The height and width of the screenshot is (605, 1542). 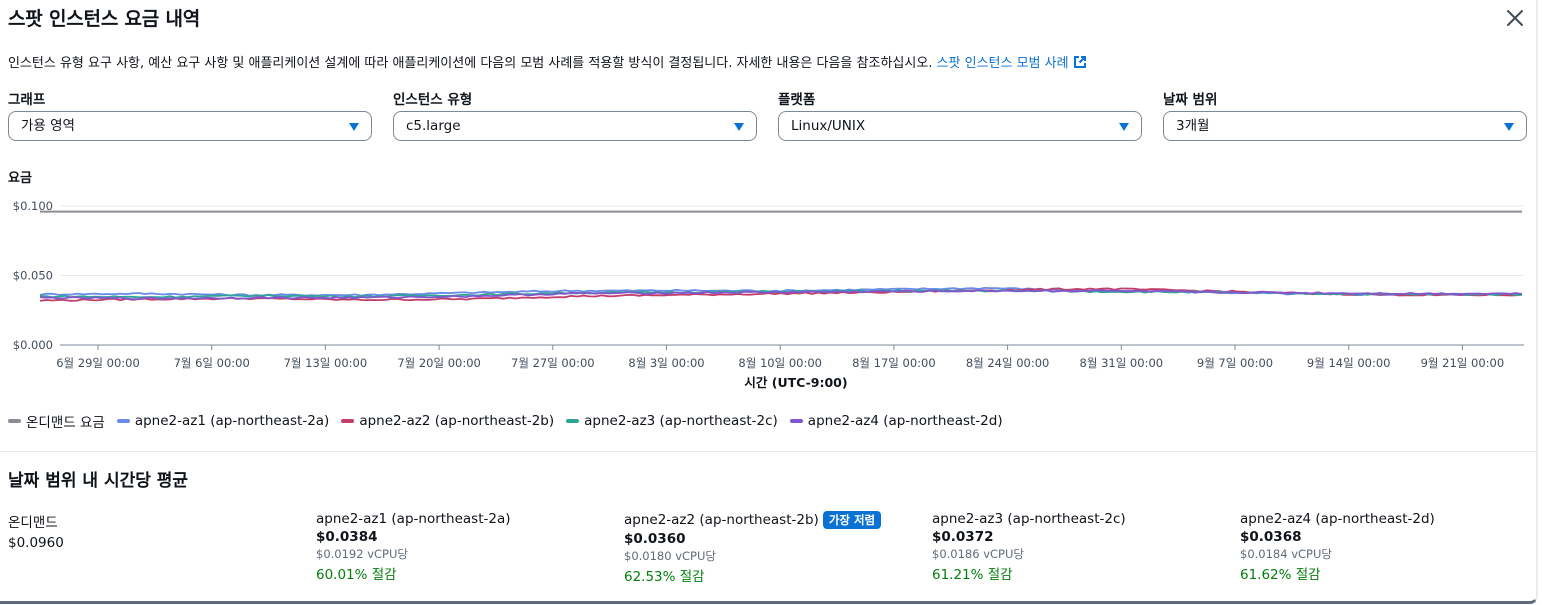 What do you see at coordinates (1008, 363) in the screenshot?
I see `x-tick-label: 8월 24일 00:00` at bounding box center [1008, 363].